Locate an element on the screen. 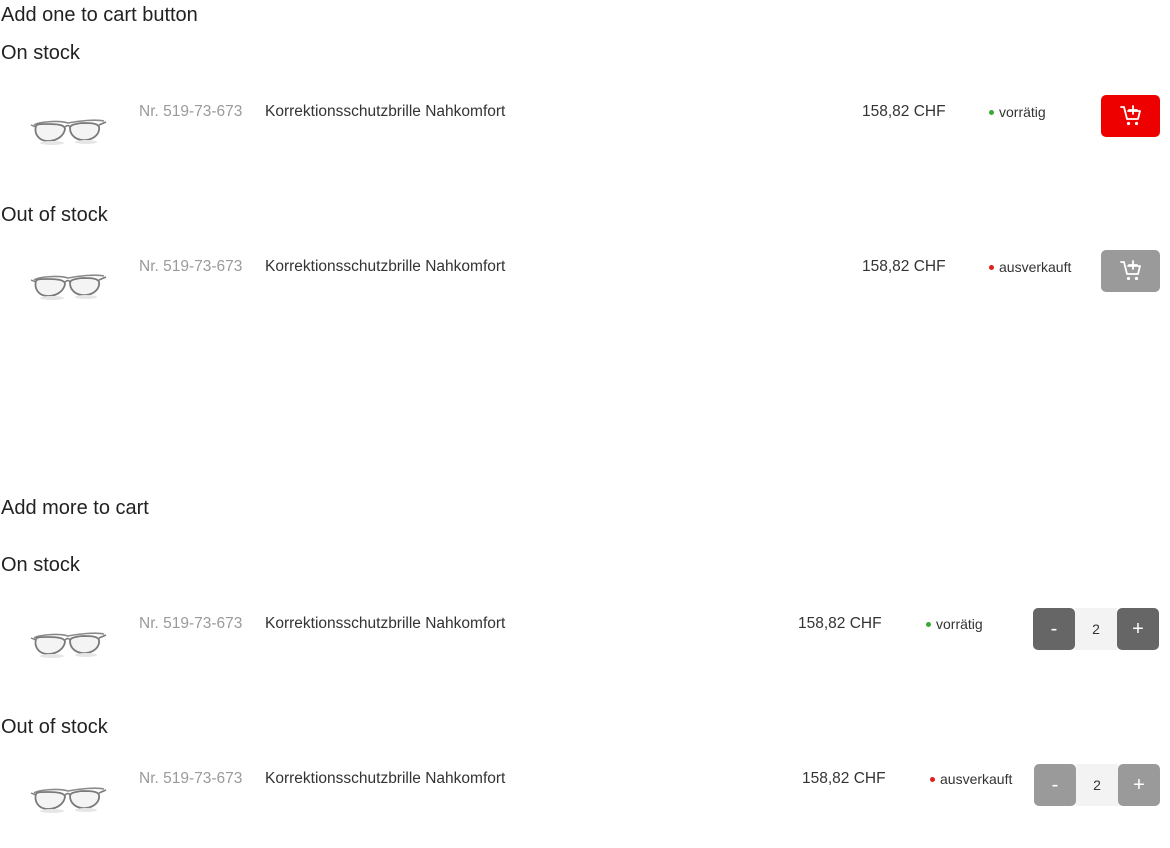  section-title-add-more: Add more to cart is located at coordinates (75, 508).